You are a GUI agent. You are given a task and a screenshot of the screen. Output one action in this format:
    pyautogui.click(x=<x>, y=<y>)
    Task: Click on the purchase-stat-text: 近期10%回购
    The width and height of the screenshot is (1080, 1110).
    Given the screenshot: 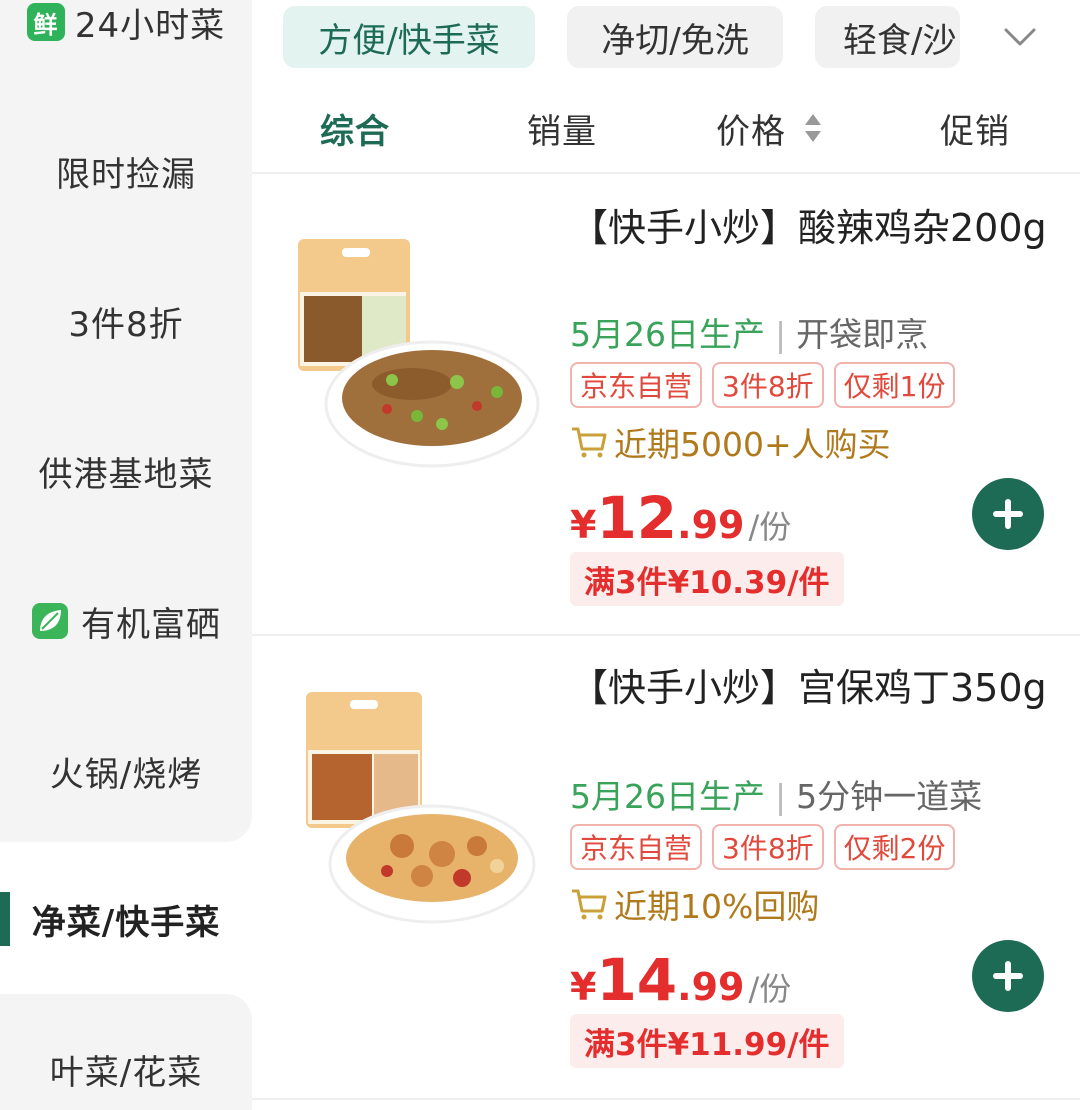 What is the action you would take?
    pyautogui.click(x=717, y=906)
    